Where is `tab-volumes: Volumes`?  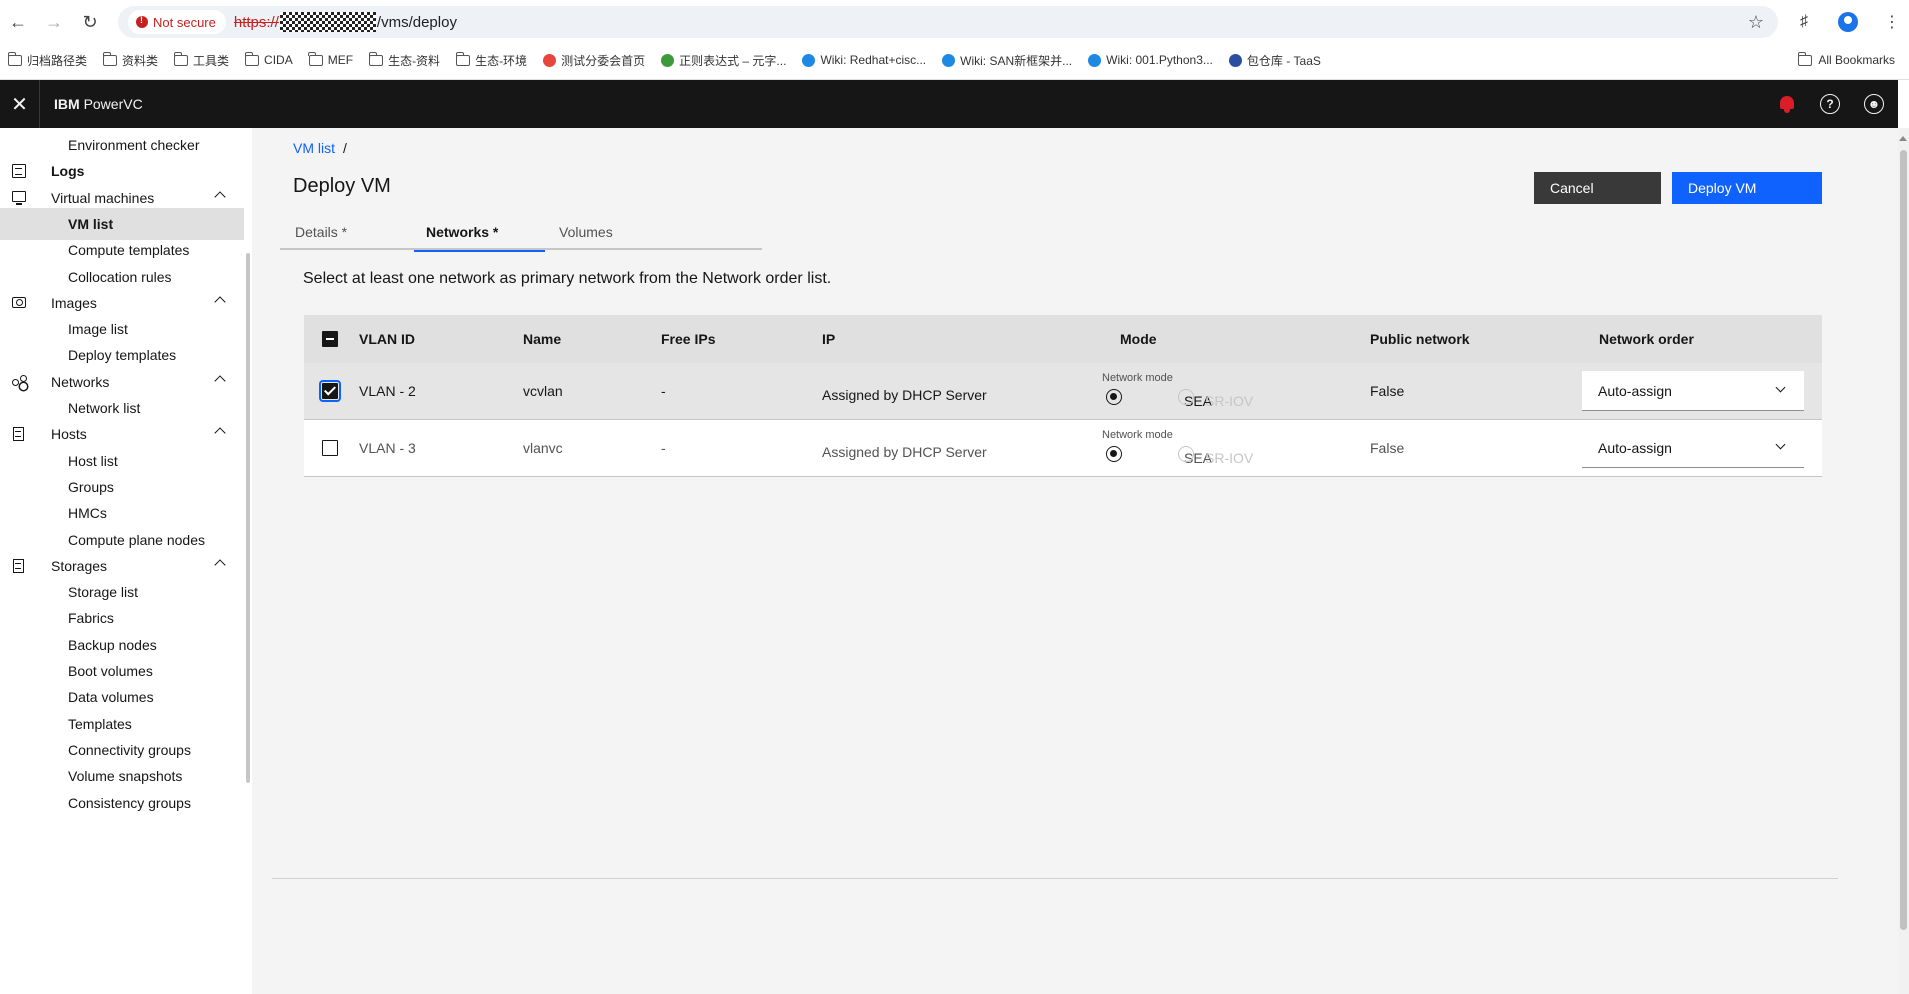 tab-volumes: Volumes is located at coordinates (619, 232).